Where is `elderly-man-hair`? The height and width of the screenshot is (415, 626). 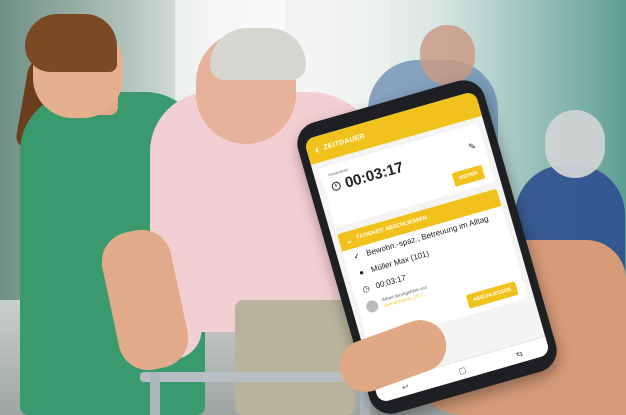 elderly-man-hair is located at coordinates (258, 54).